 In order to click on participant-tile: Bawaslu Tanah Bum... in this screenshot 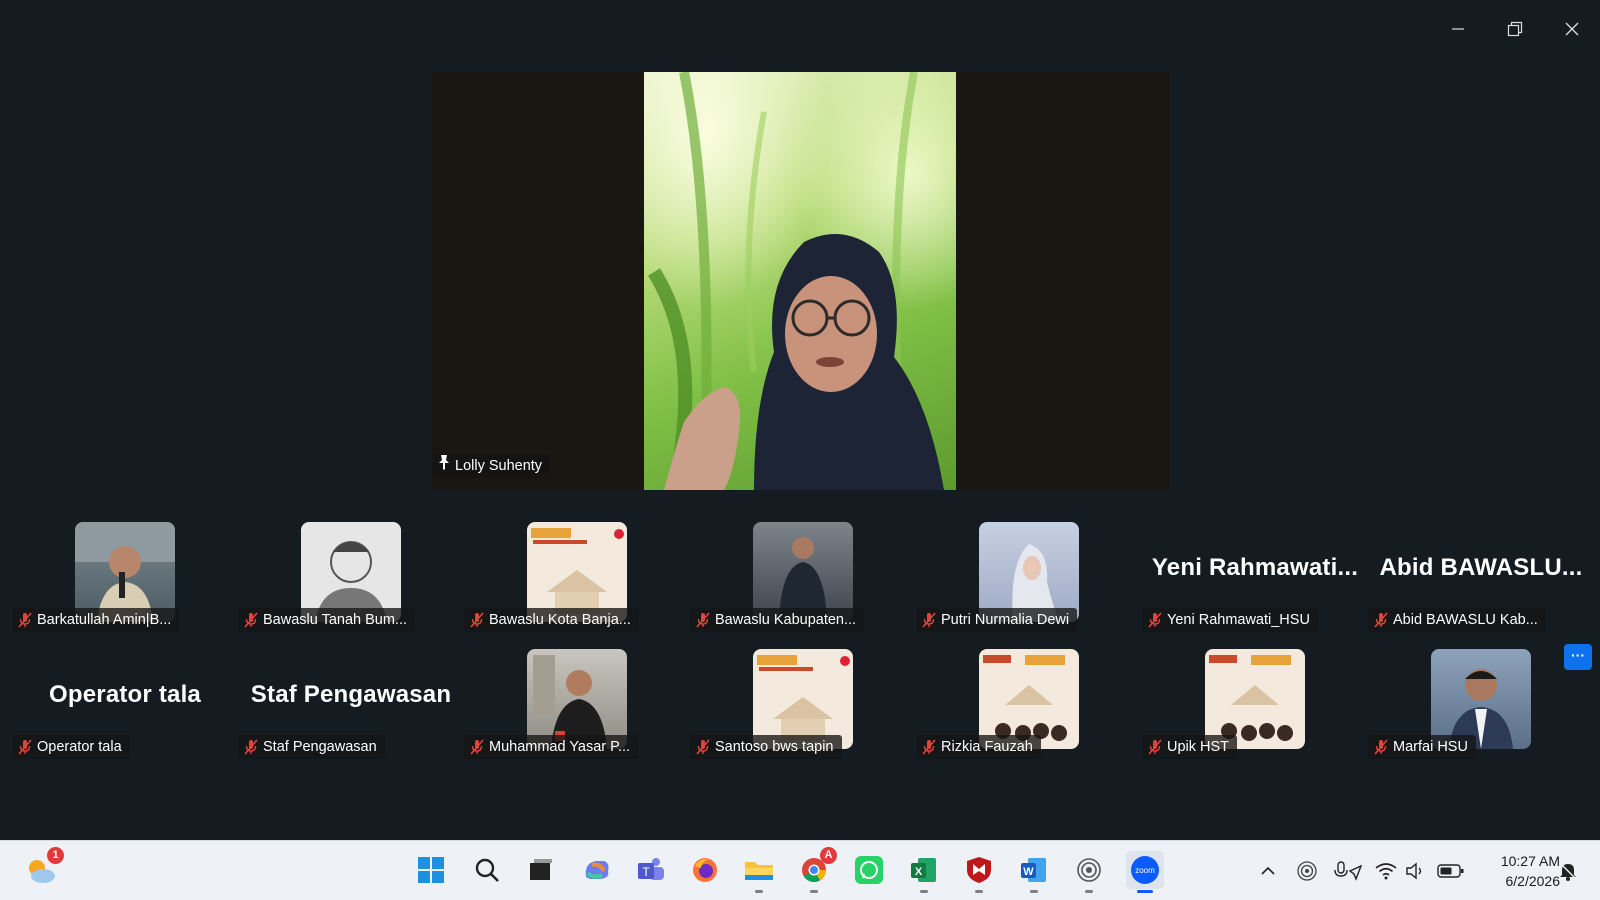, I will do `click(351, 582)`.